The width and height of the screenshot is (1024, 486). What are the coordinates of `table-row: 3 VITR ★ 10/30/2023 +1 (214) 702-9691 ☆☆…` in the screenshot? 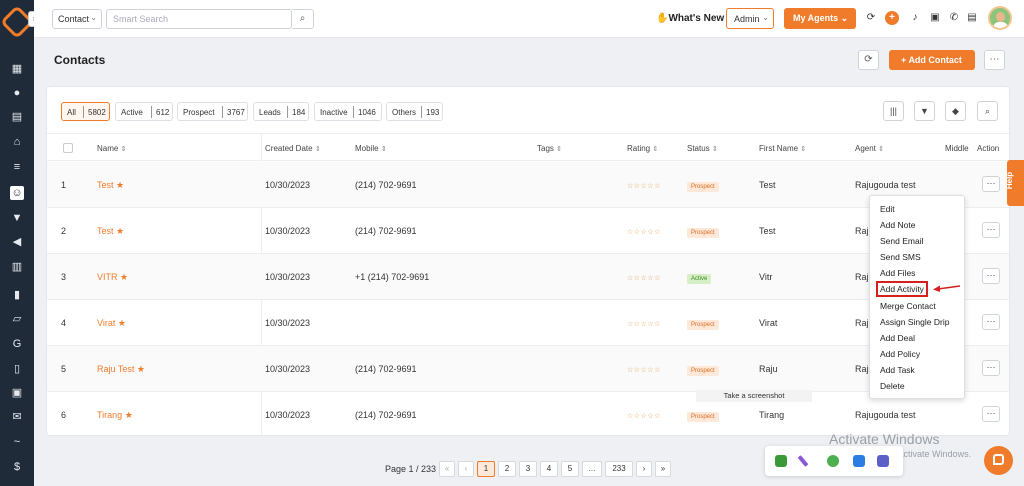 It's located at (528, 277).